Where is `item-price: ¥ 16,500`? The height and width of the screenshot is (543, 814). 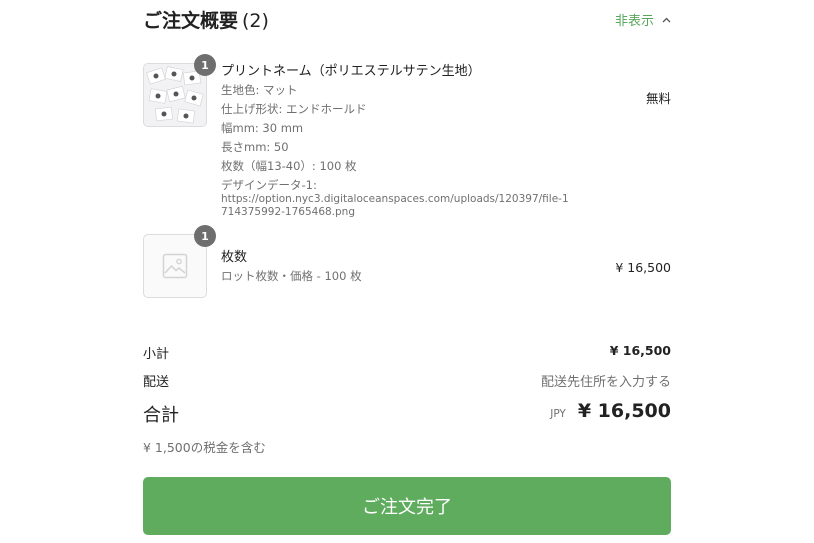
item-price: ¥ 16,500 is located at coordinates (643, 267).